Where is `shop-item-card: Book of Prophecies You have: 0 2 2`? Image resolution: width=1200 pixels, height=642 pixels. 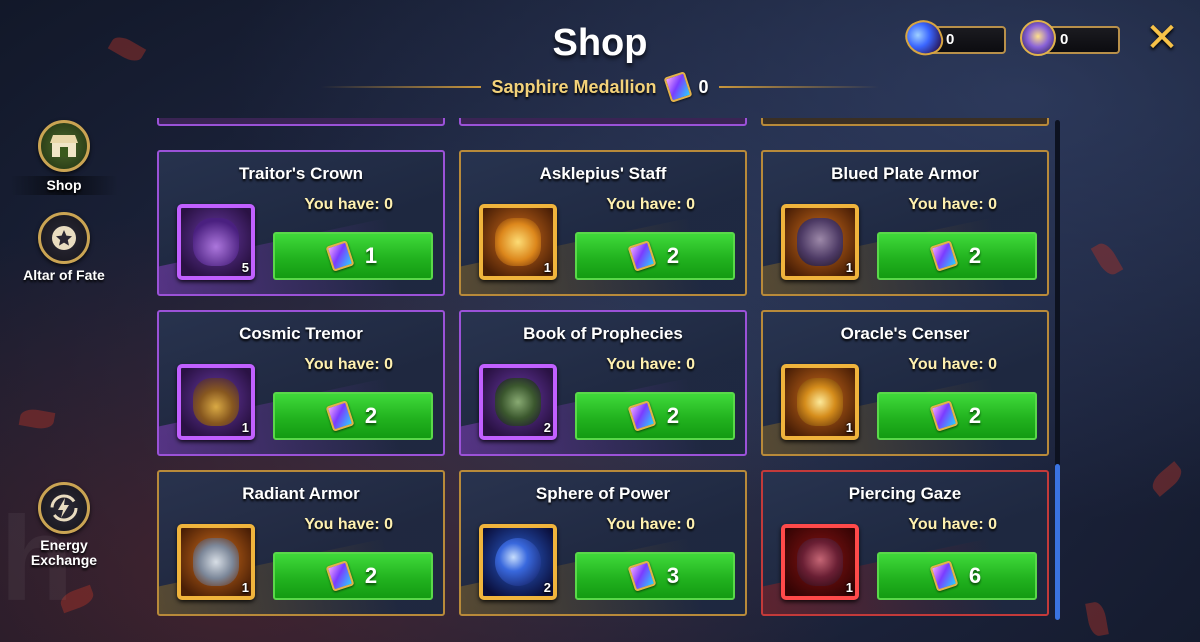
shop-item-card: Book of Prophecies You have: 0 2 2 is located at coordinates (603, 383).